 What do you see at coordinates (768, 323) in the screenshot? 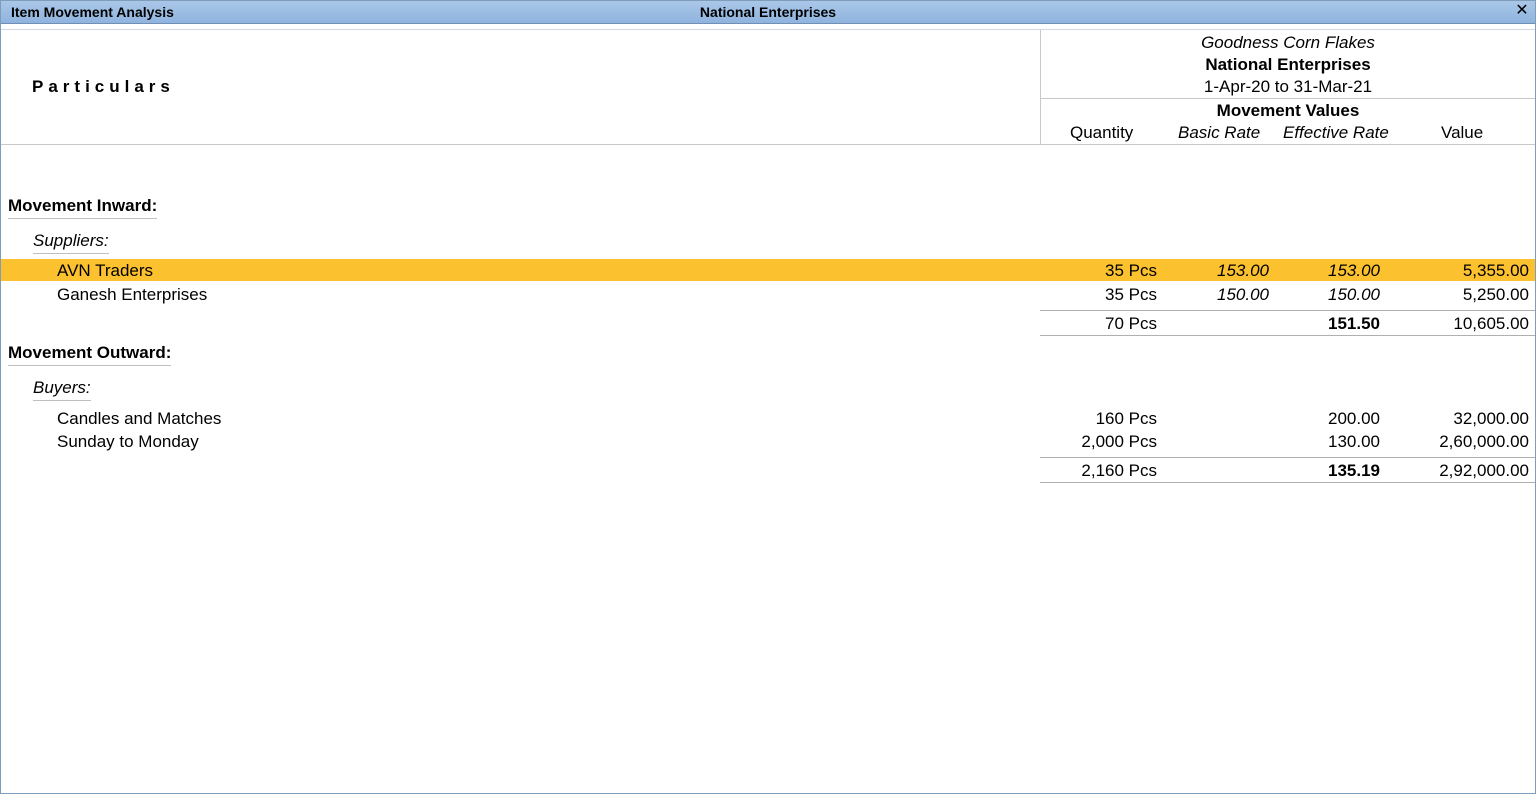
I see `inward-total-row: 70 Pcs 151.50 10,605.00` at bounding box center [768, 323].